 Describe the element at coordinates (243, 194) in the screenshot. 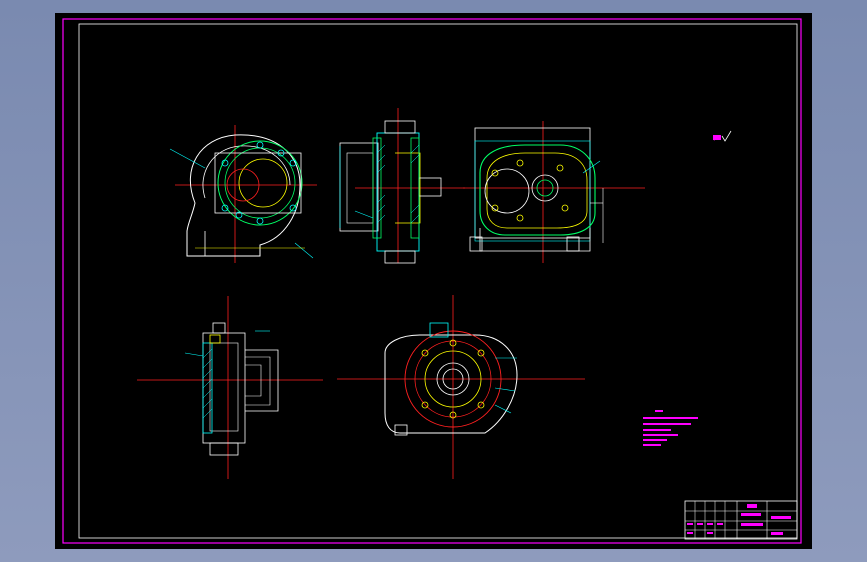

I see `view-front-top-left` at that location.